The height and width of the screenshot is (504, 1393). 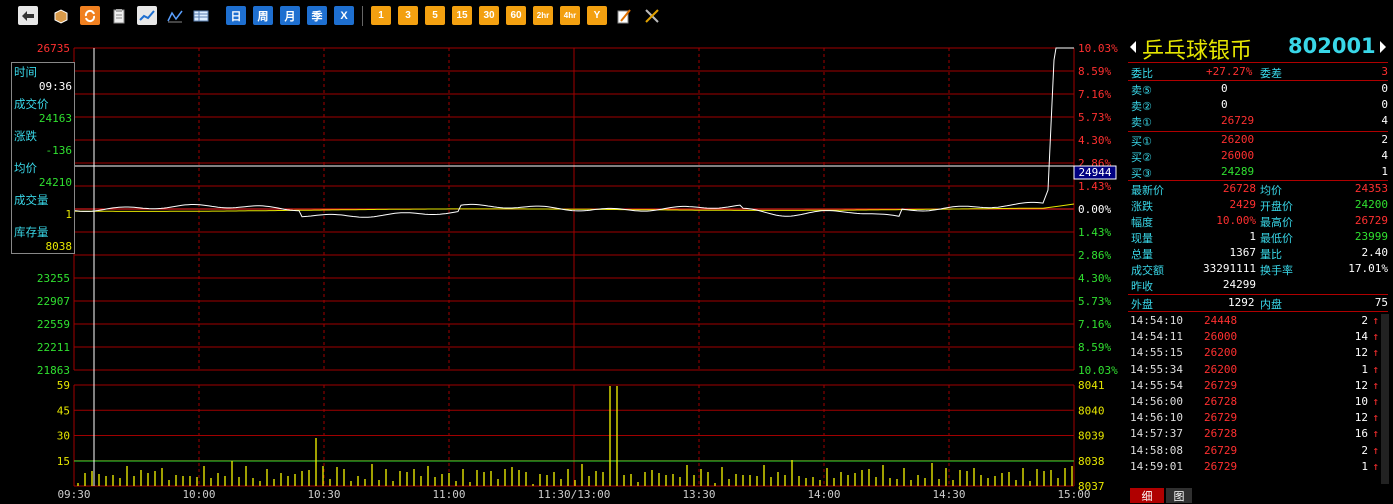 I want to click on pct-axis-label: 10.03%, so click(x=1098, y=370).